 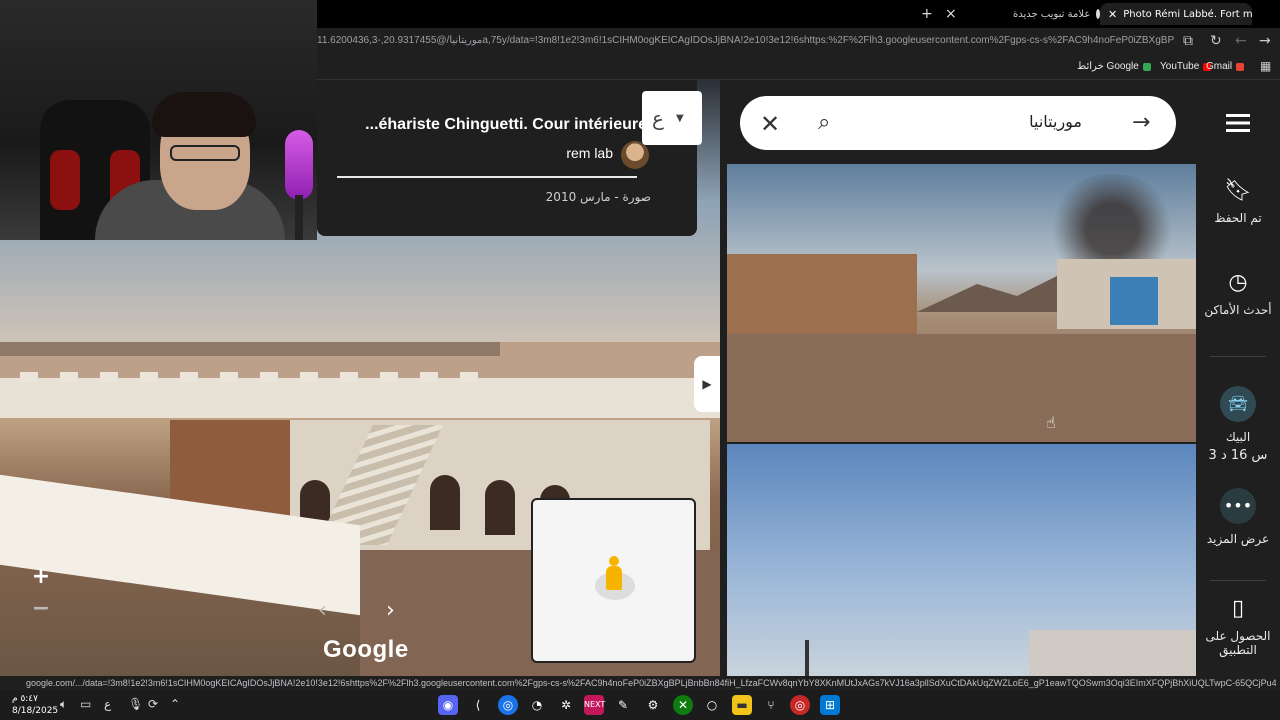 What do you see at coordinates (35, 705) in the screenshot?
I see `system-clock: ٥:٤٧ م 8/18/2025` at bounding box center [35, 705].